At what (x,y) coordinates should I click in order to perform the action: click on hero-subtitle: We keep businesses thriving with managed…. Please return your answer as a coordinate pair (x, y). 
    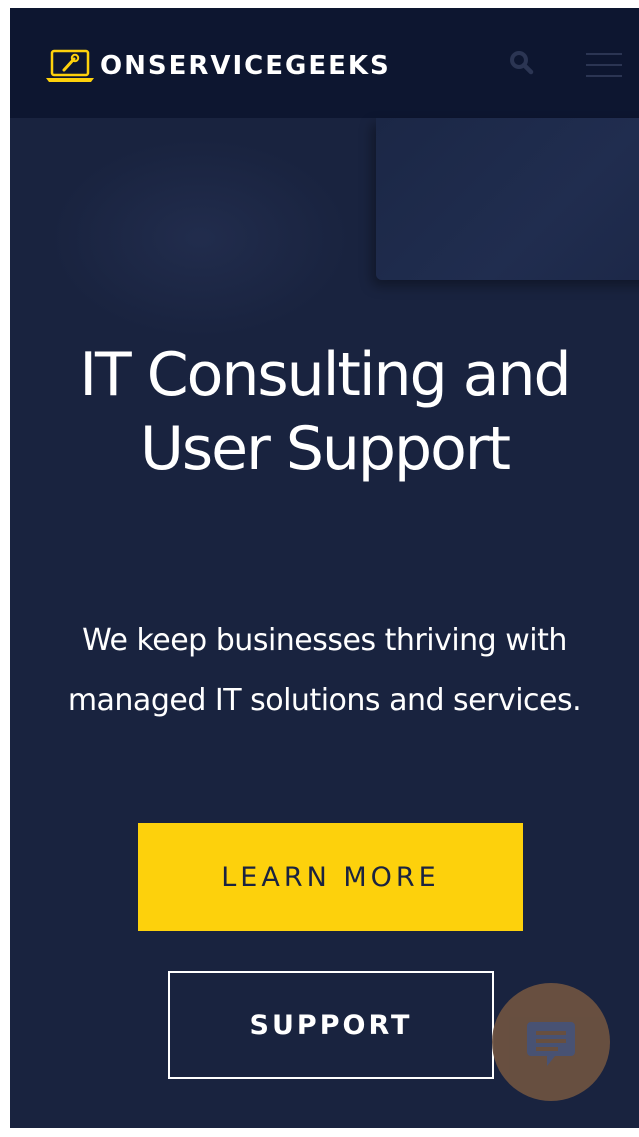
    Looking at the image, I should click on (324, 671).